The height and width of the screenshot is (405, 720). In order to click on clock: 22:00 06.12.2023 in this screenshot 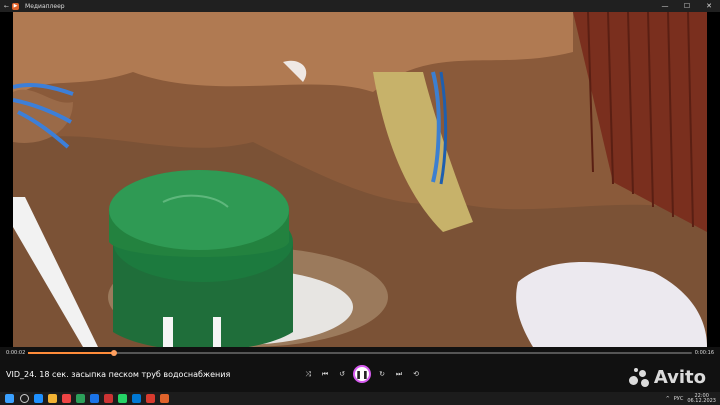, I will do `click(701, 398)`.